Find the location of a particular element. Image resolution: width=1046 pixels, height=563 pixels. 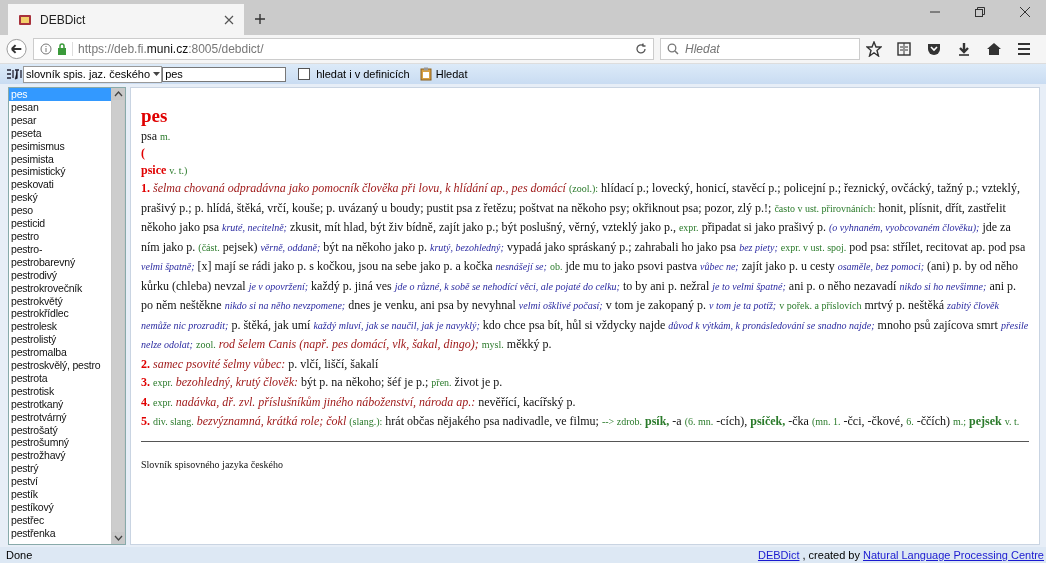

word-list-item: peství is located at coordinates (60, 482).